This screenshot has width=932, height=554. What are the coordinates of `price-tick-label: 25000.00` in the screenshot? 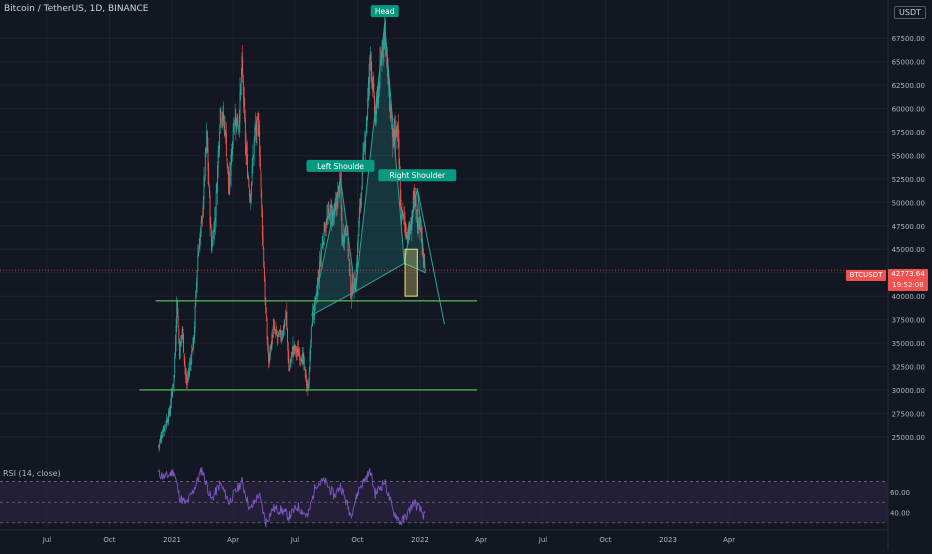 It's located at (908, 438).